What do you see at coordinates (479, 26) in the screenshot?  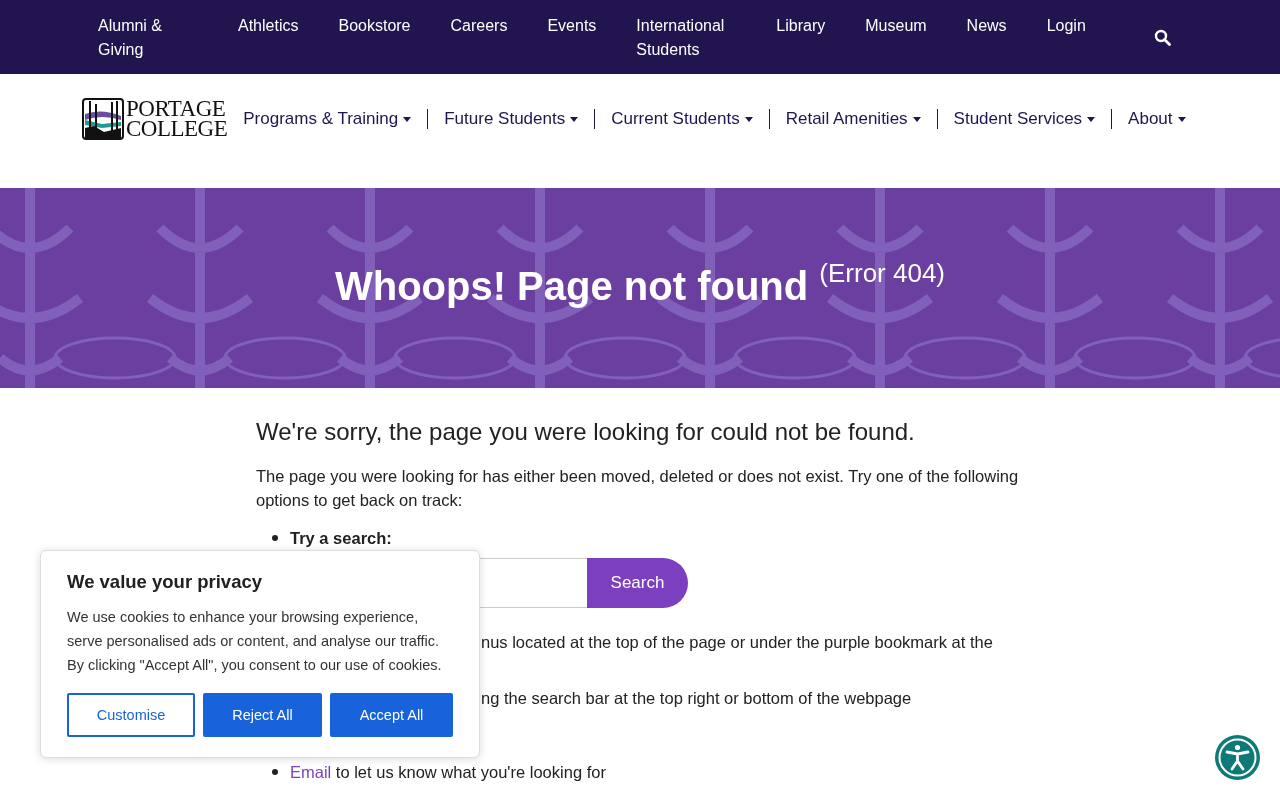 I see `top-nav-link: Careers` at bounding box center [479, 26].